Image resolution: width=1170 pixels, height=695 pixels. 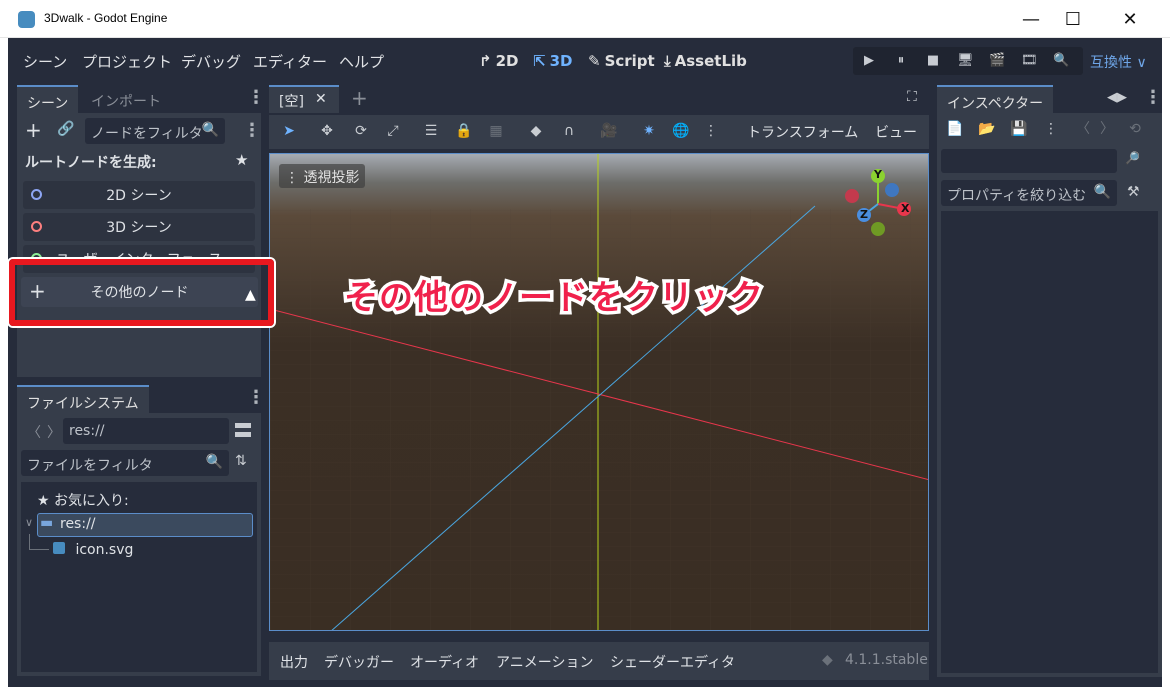 What do you see at coordinates (667, 61) in the screenshot?
I see `assetlib-icon: ⤓` at bounding box center [667, 61].